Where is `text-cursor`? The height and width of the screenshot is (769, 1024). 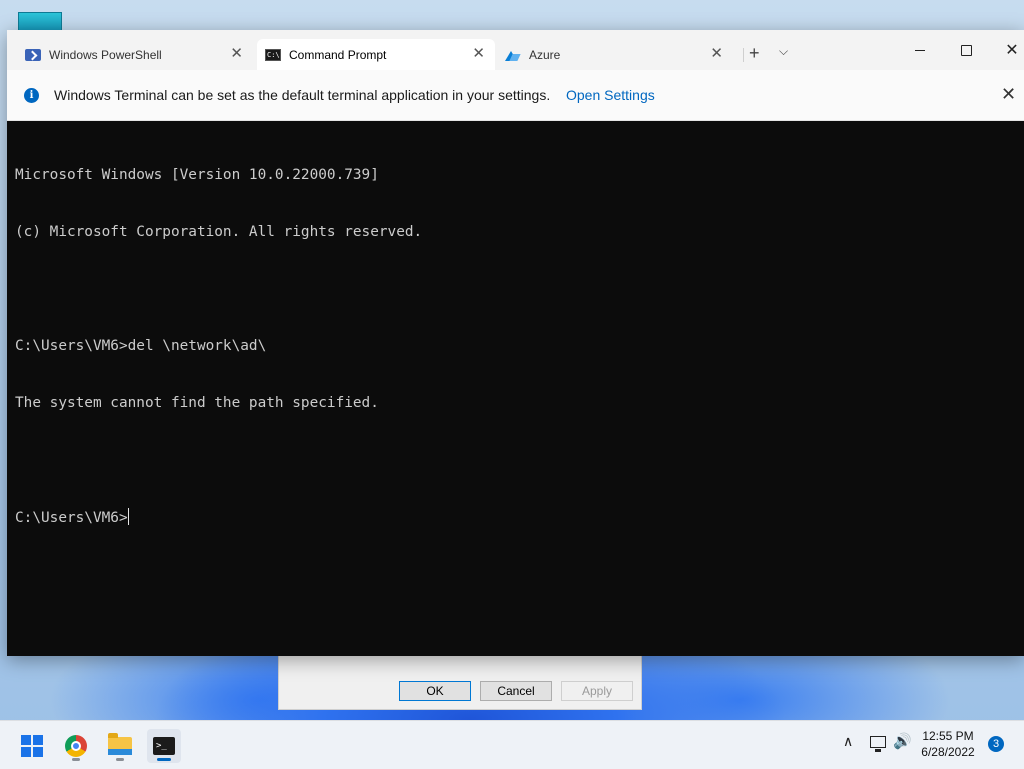
text-cursor is located at coordinates (128, 516).